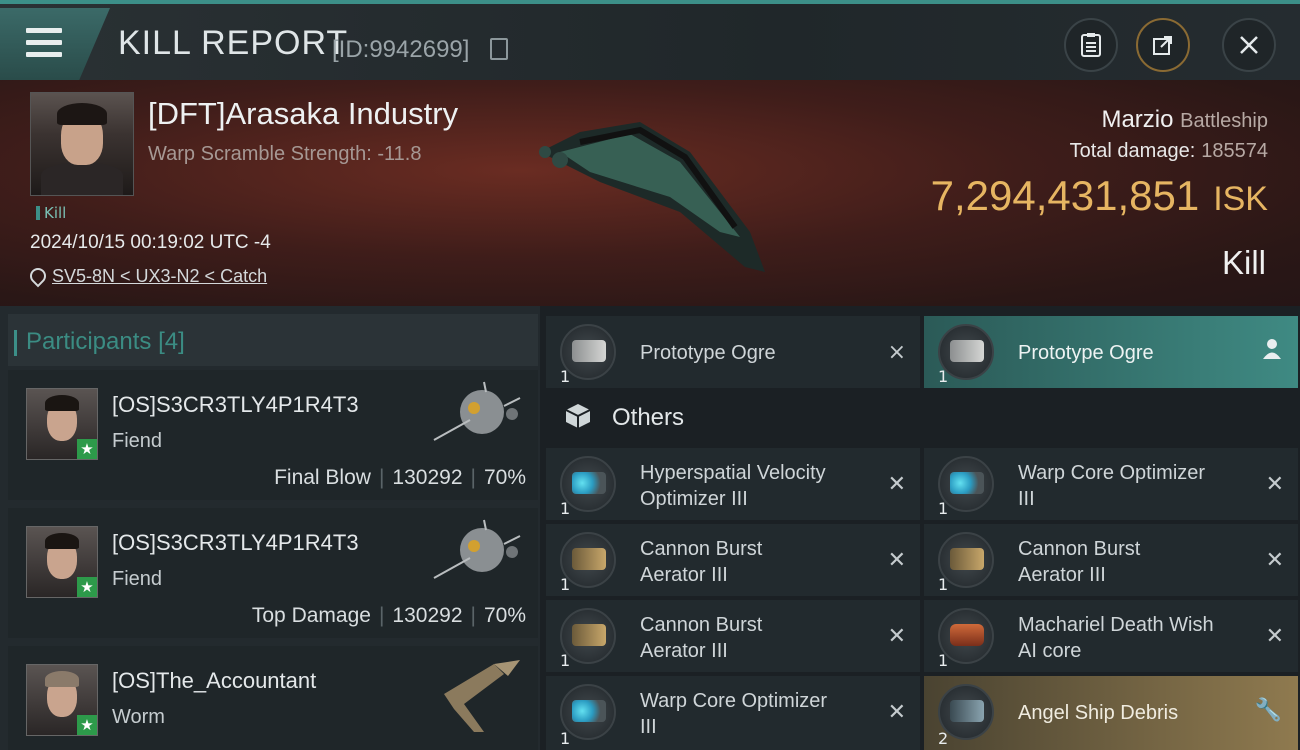 This screenshot has height=750, width=1300. I want to click on participant-name: [OS]The_Accountant, so click(214, 680).